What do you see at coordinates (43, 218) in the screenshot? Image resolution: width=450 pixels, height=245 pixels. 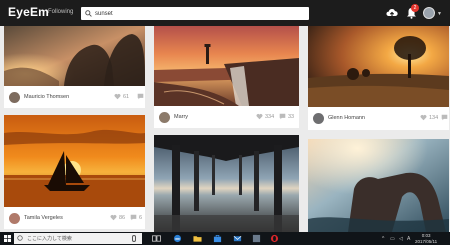 I see `photo-username: Tamila Vergeles` at bounding box center [43, 218].